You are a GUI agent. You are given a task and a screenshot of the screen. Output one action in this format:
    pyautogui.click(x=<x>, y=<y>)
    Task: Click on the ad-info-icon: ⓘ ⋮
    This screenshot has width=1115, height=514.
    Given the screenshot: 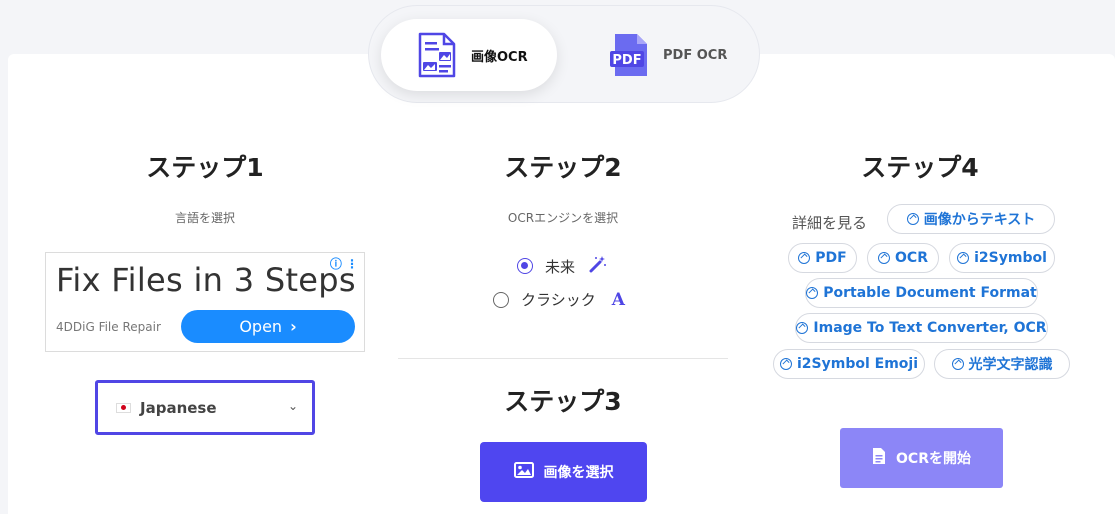 What is the action you would take?
    pyautogui.click(x=344, y=263)
    